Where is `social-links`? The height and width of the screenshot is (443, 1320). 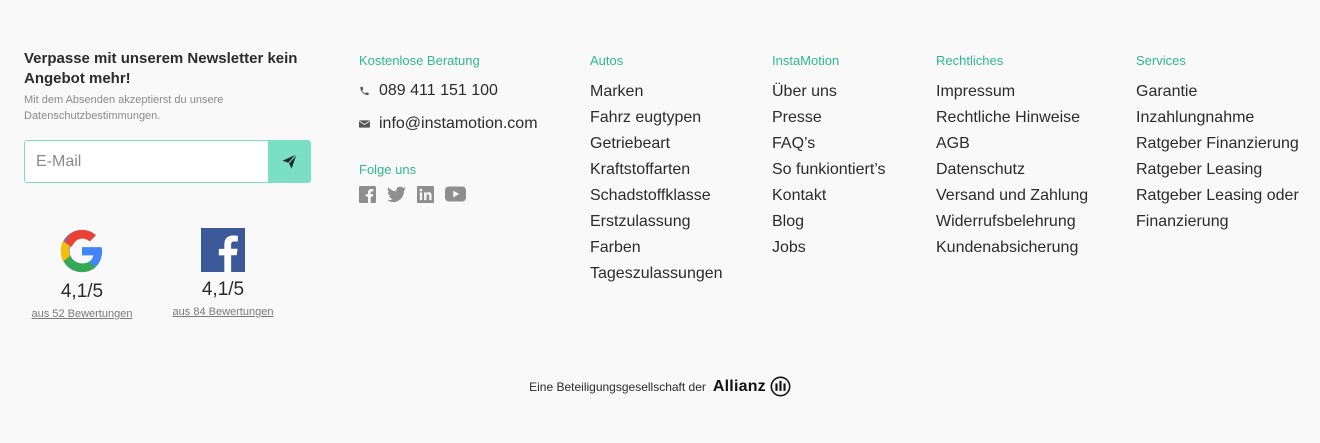 social-links is located at coordinates (412, 194).